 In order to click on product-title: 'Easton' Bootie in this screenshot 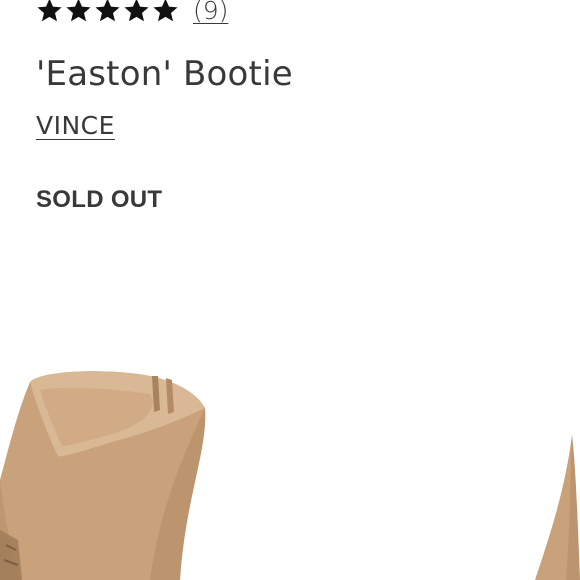, I will do `click(164, 74)`.